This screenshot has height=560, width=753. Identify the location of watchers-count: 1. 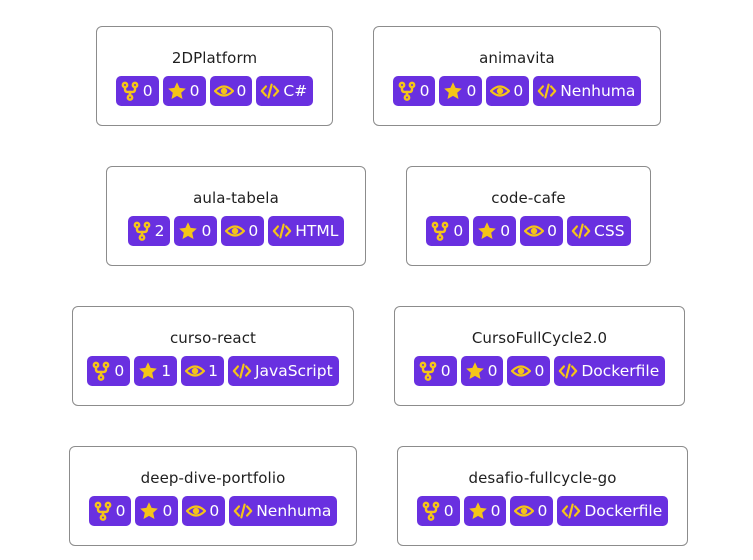
(213, 371).